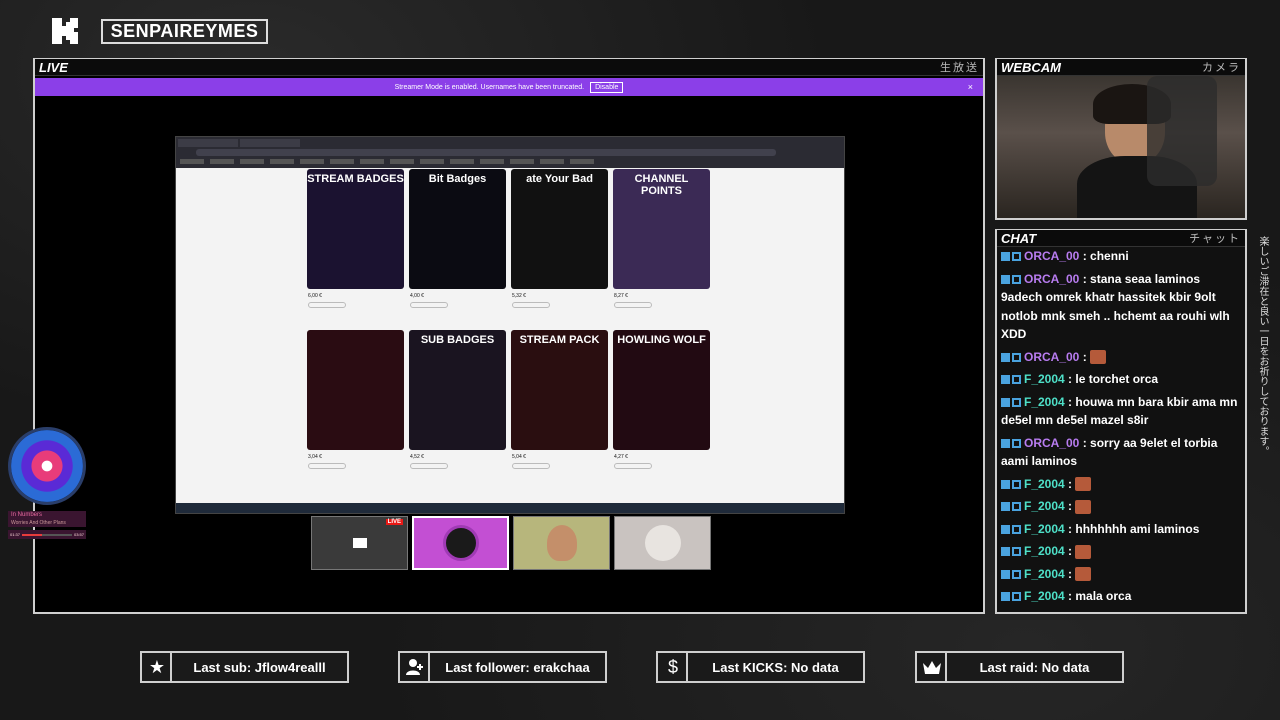  What do you see at coordinates (607, 87) in the screenshot?
I see `disable-button: Disable` at bounding box center [607, 87].